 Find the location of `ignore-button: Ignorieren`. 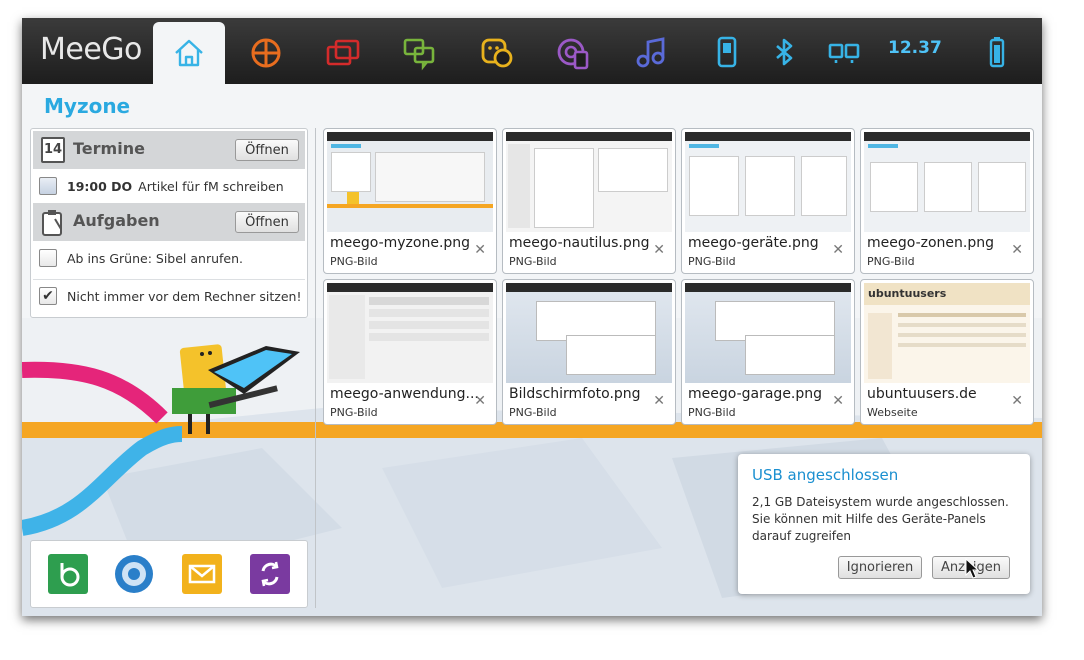

ignore-button: Ignorieren is located at coordinates (880, 567).